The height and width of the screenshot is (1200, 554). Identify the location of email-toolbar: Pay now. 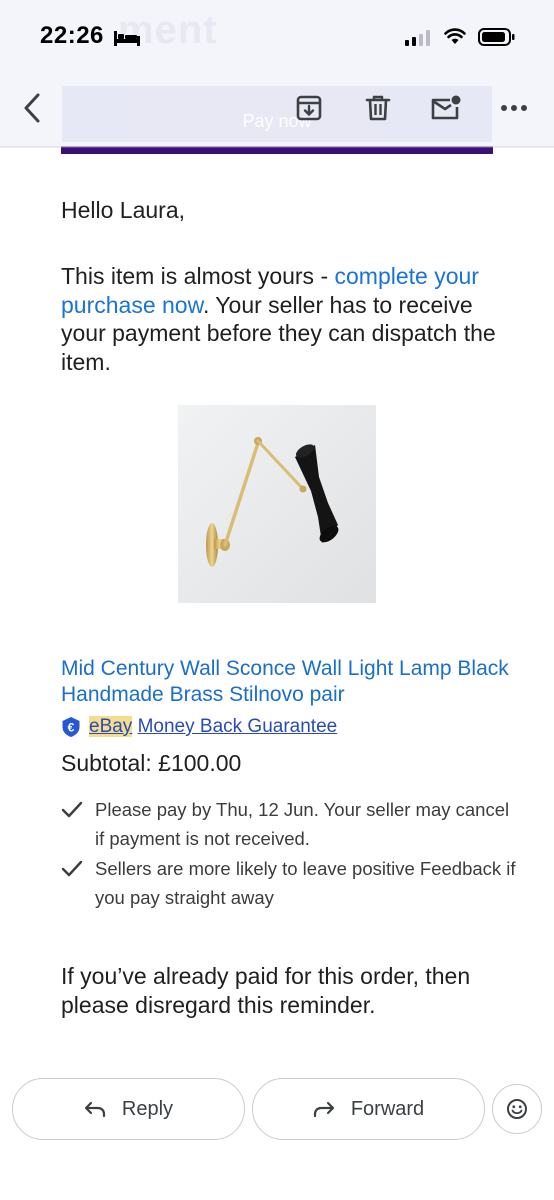
(277, 110).